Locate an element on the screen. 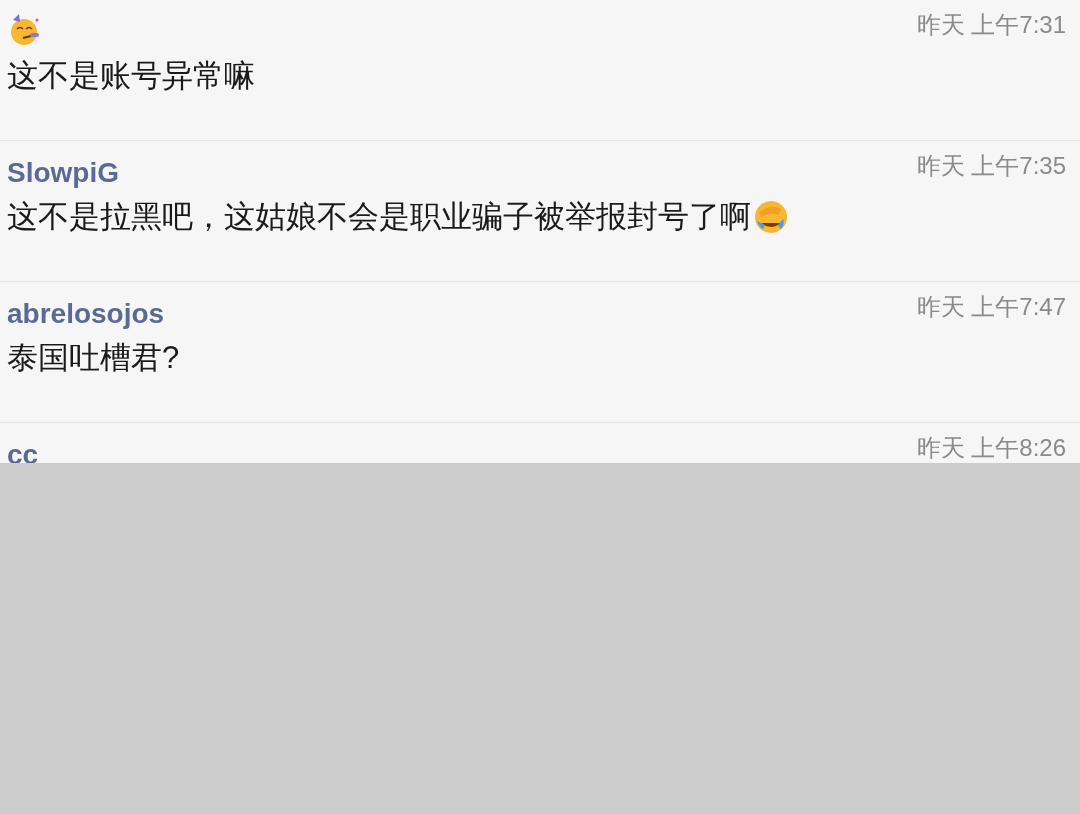 Image resolution: width=1080 pixels, height=814 pixels. timestamp: 昨天 上午7:31 is located at coordinates (991, 25).